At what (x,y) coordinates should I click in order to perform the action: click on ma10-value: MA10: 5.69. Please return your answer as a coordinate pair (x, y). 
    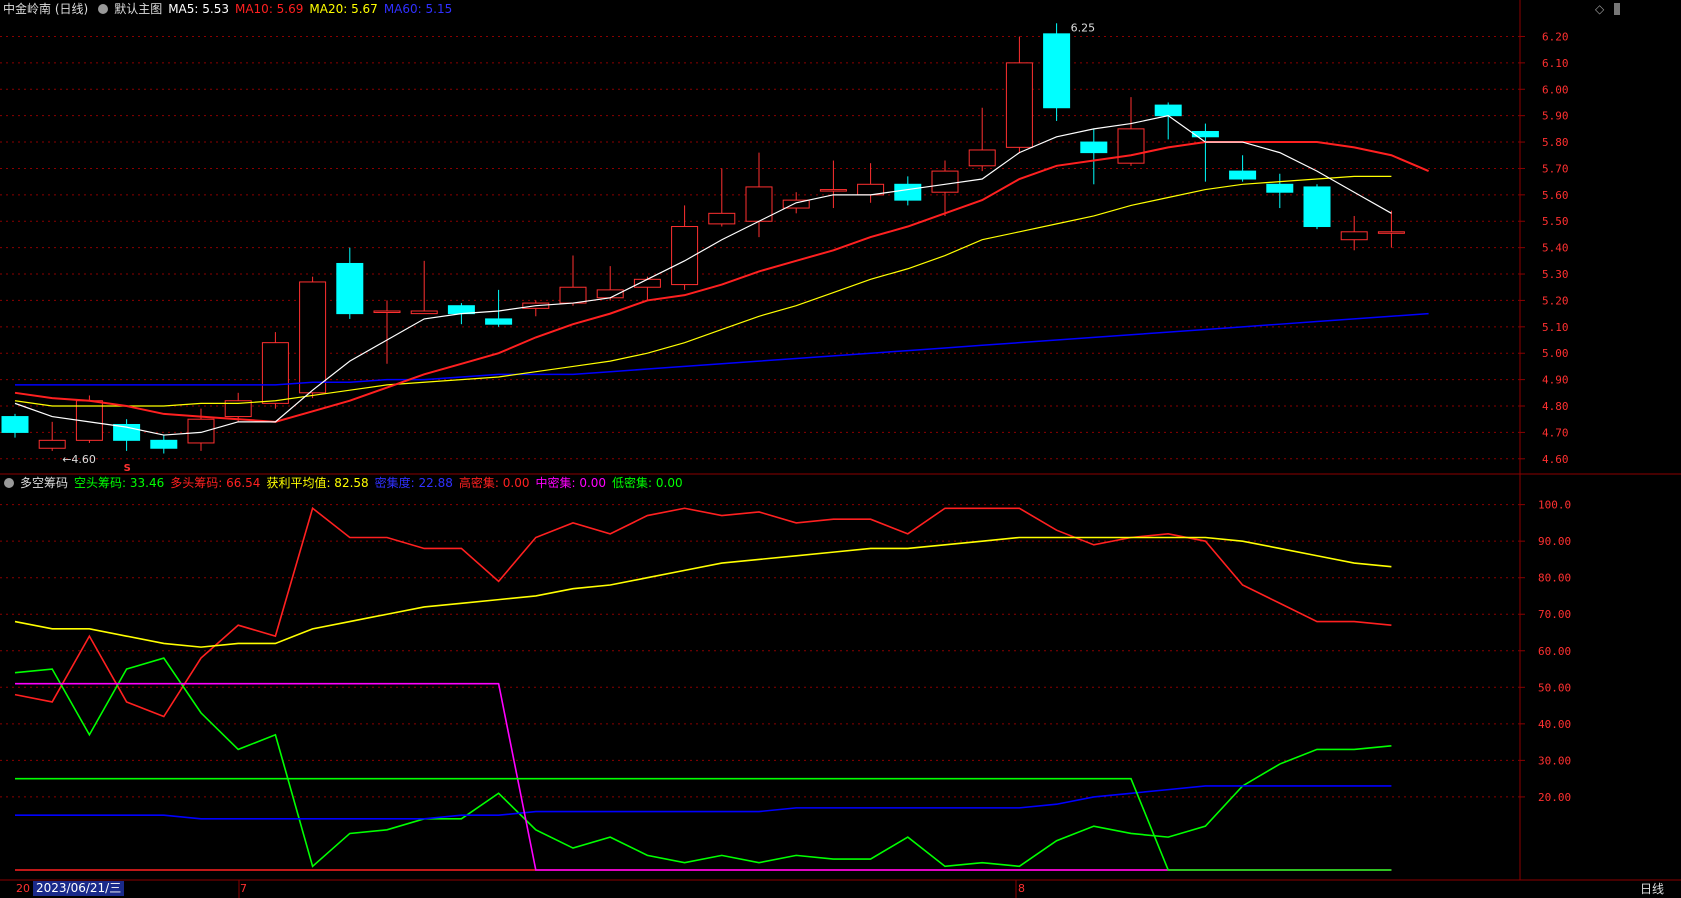
    Looking at the image, I should click on (269, 9).